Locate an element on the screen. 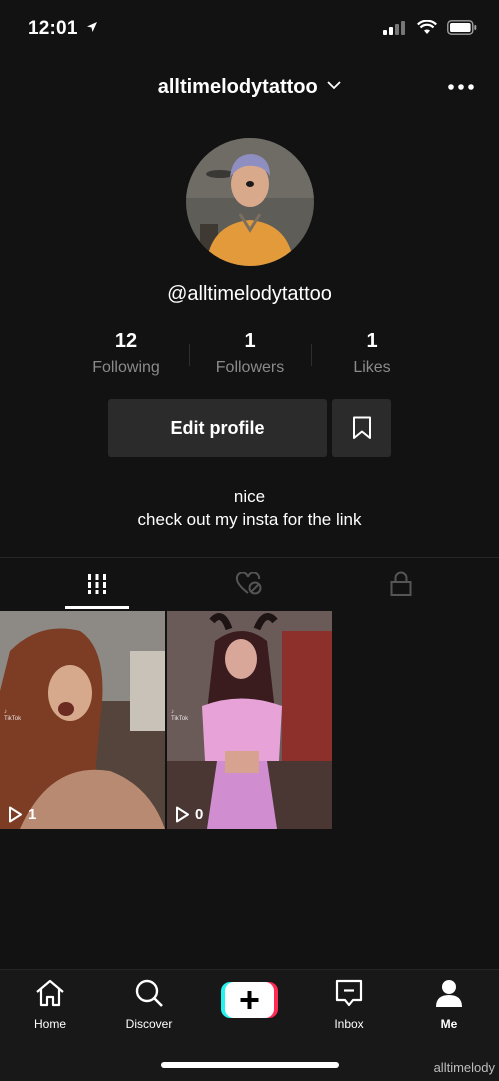 This screenshot has height=1081, width=499. nav-home-label: Home is located at coordinates (49, 1024).